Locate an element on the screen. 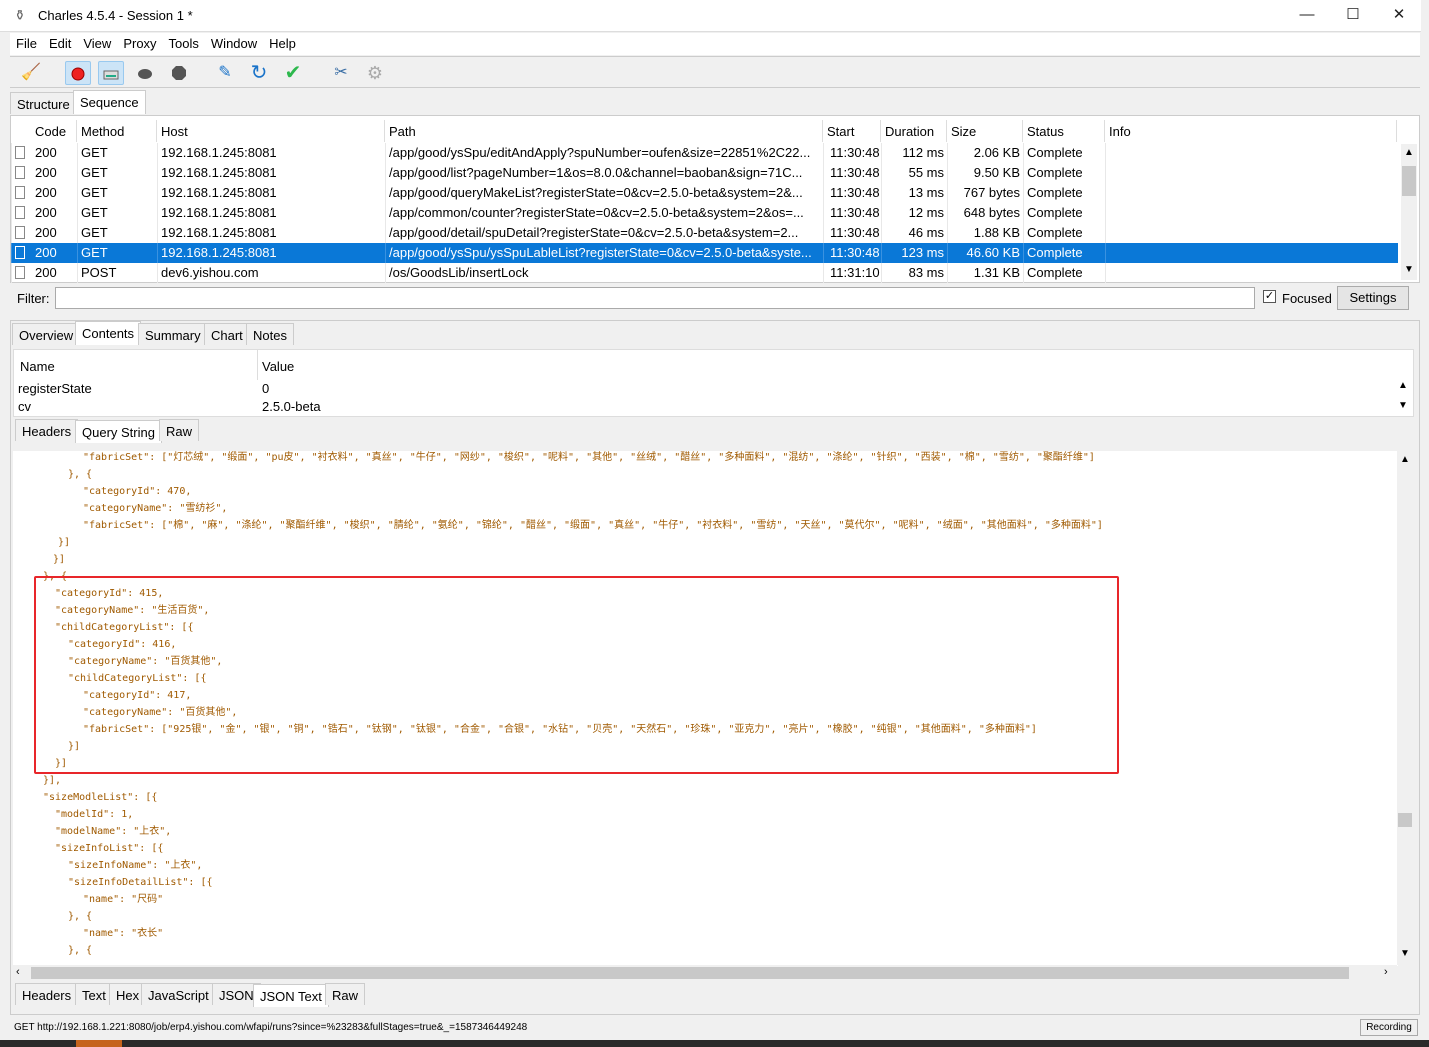 The height and width of the screenshot is (1047, 1429). col-status: Status is located at coordinates (1064, 131).